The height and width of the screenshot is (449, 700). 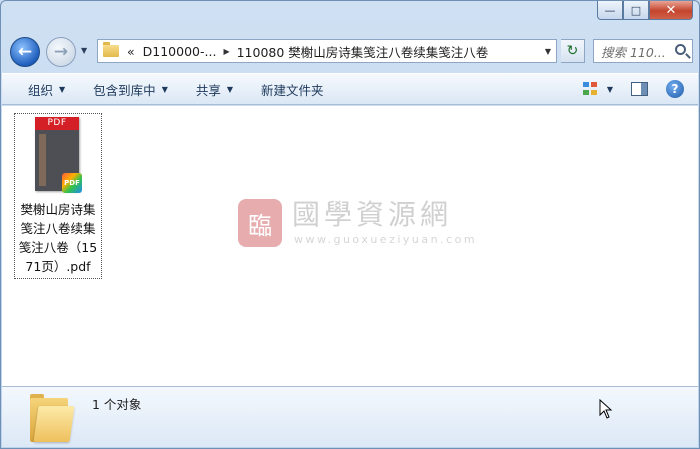 What do you see at coordinates (636, 10) in the screenshot?
I see `maximize-button: □` at bounding box center [636, 10].